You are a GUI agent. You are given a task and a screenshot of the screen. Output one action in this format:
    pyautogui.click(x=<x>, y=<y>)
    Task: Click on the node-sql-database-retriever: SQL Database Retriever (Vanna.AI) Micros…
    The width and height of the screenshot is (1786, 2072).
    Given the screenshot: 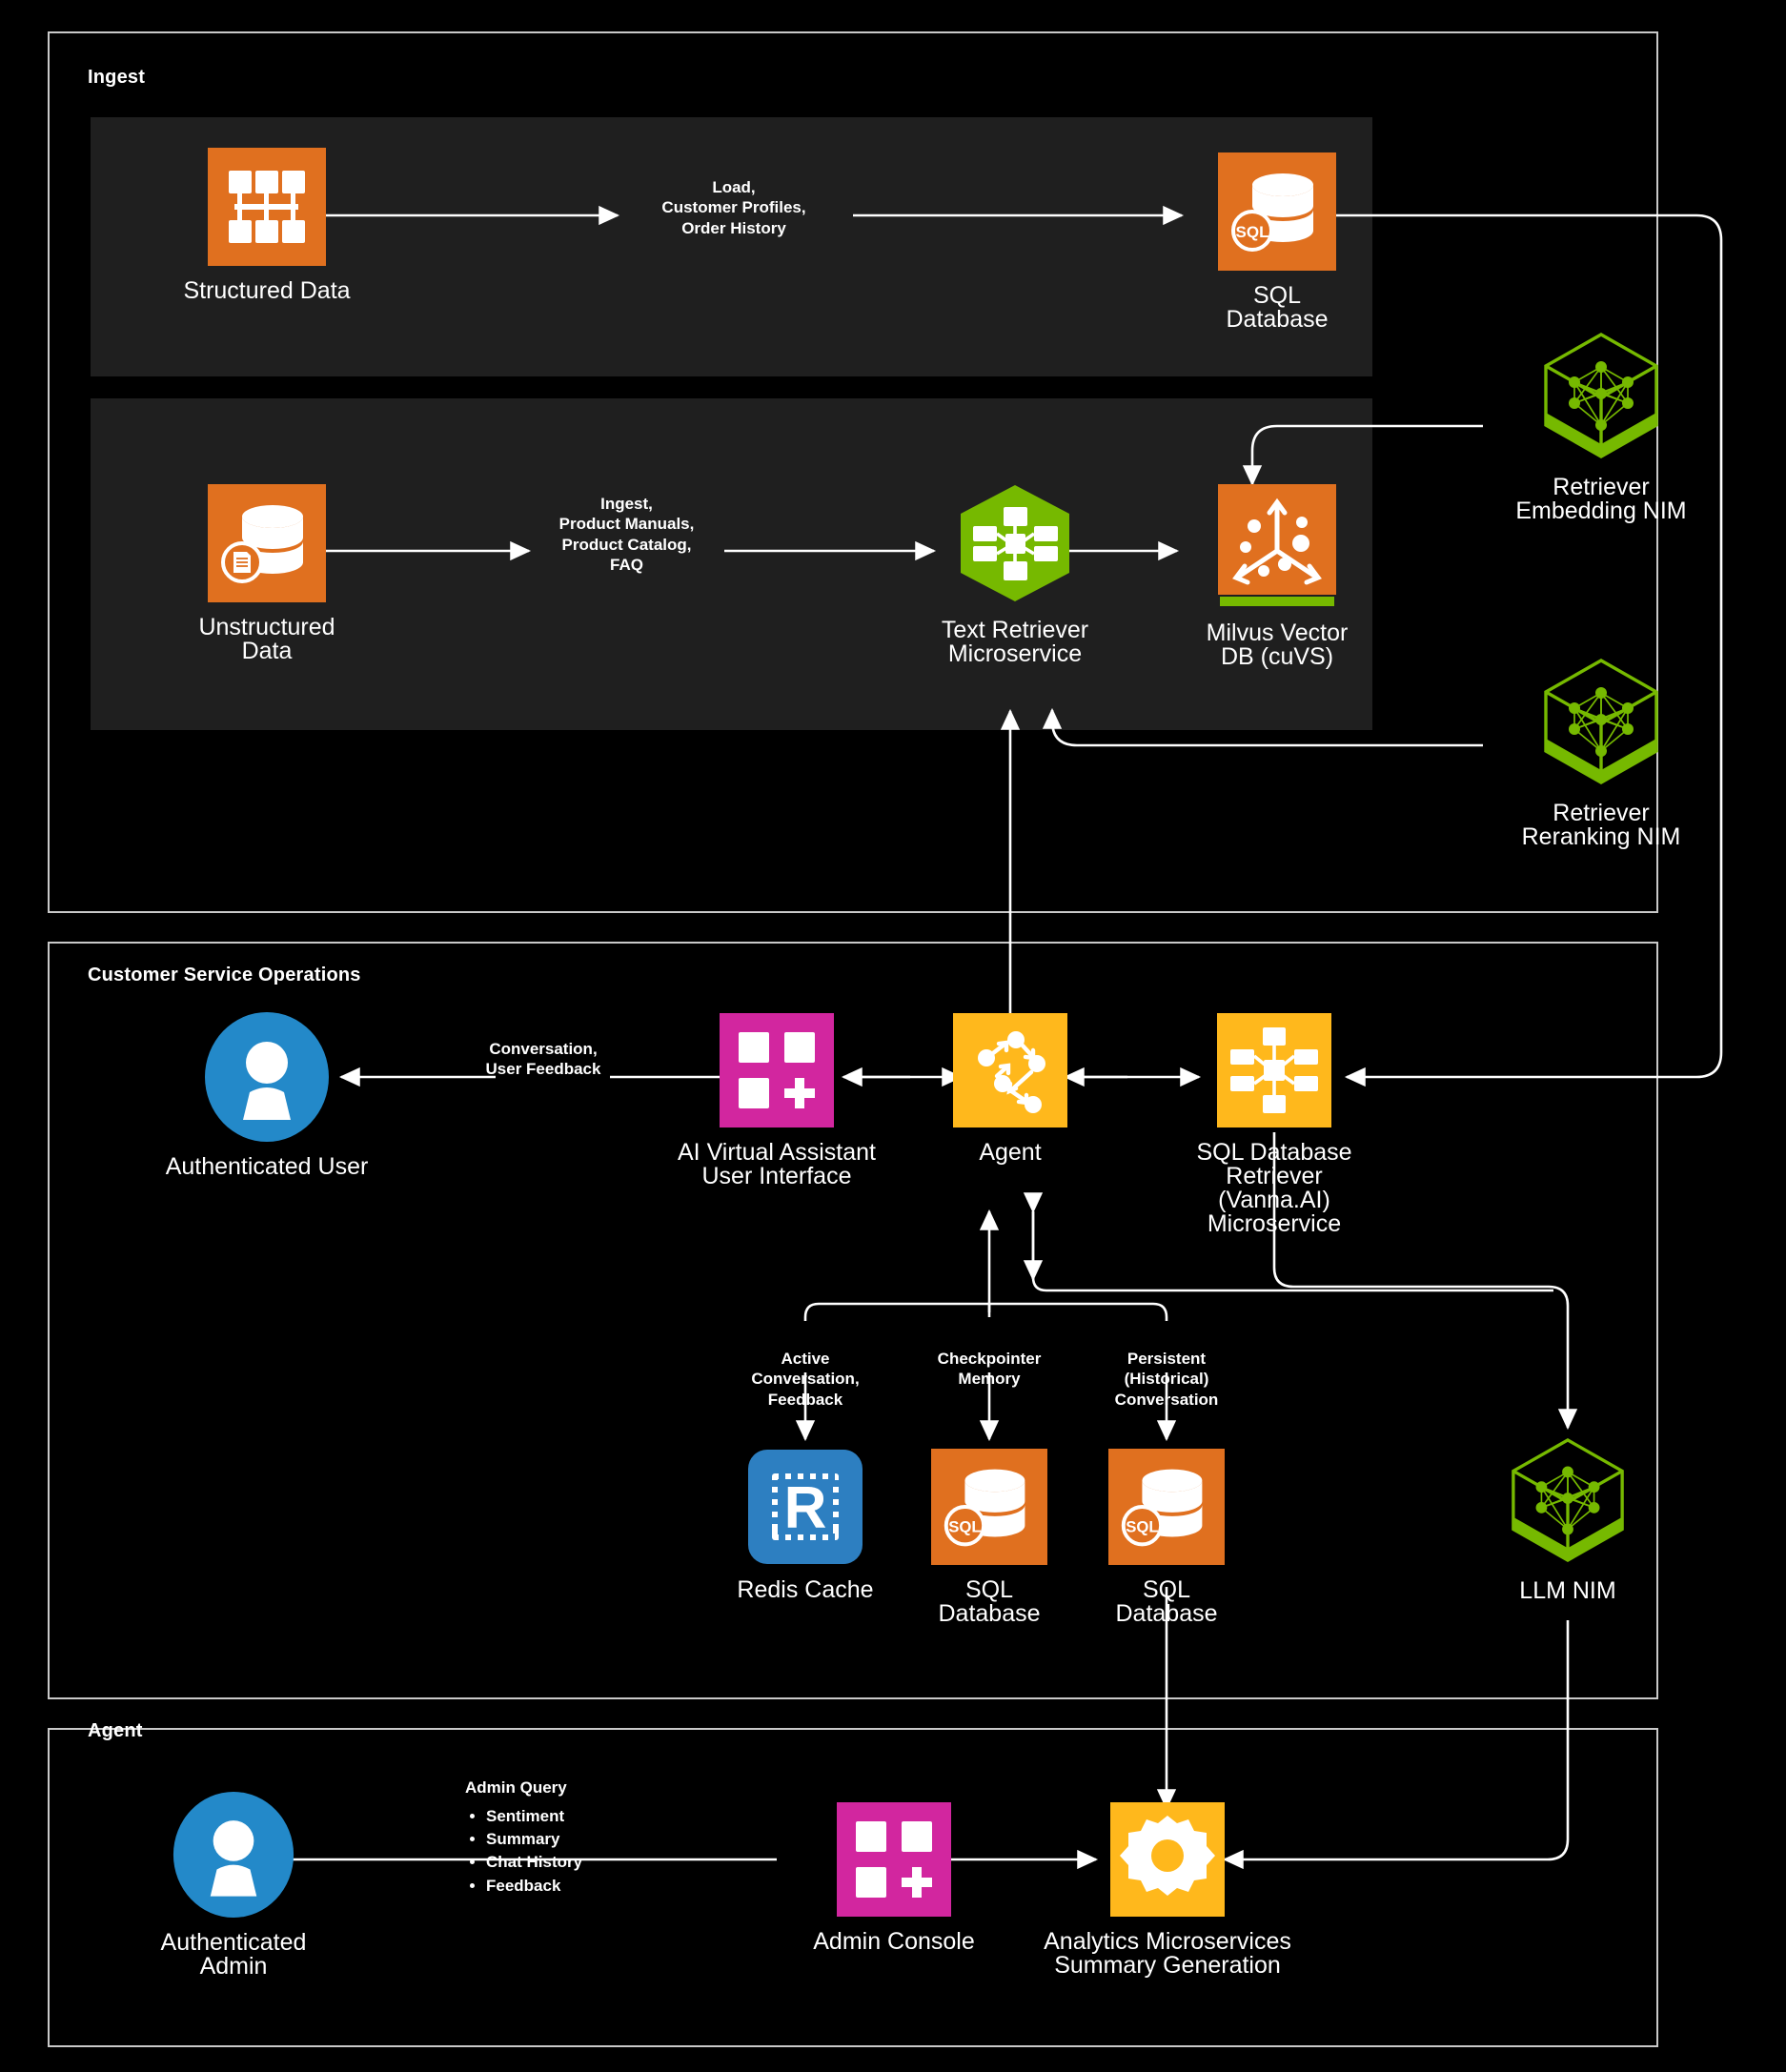 What is the action you would take?
    pyautogui.click(x=1274, y=1124)
    